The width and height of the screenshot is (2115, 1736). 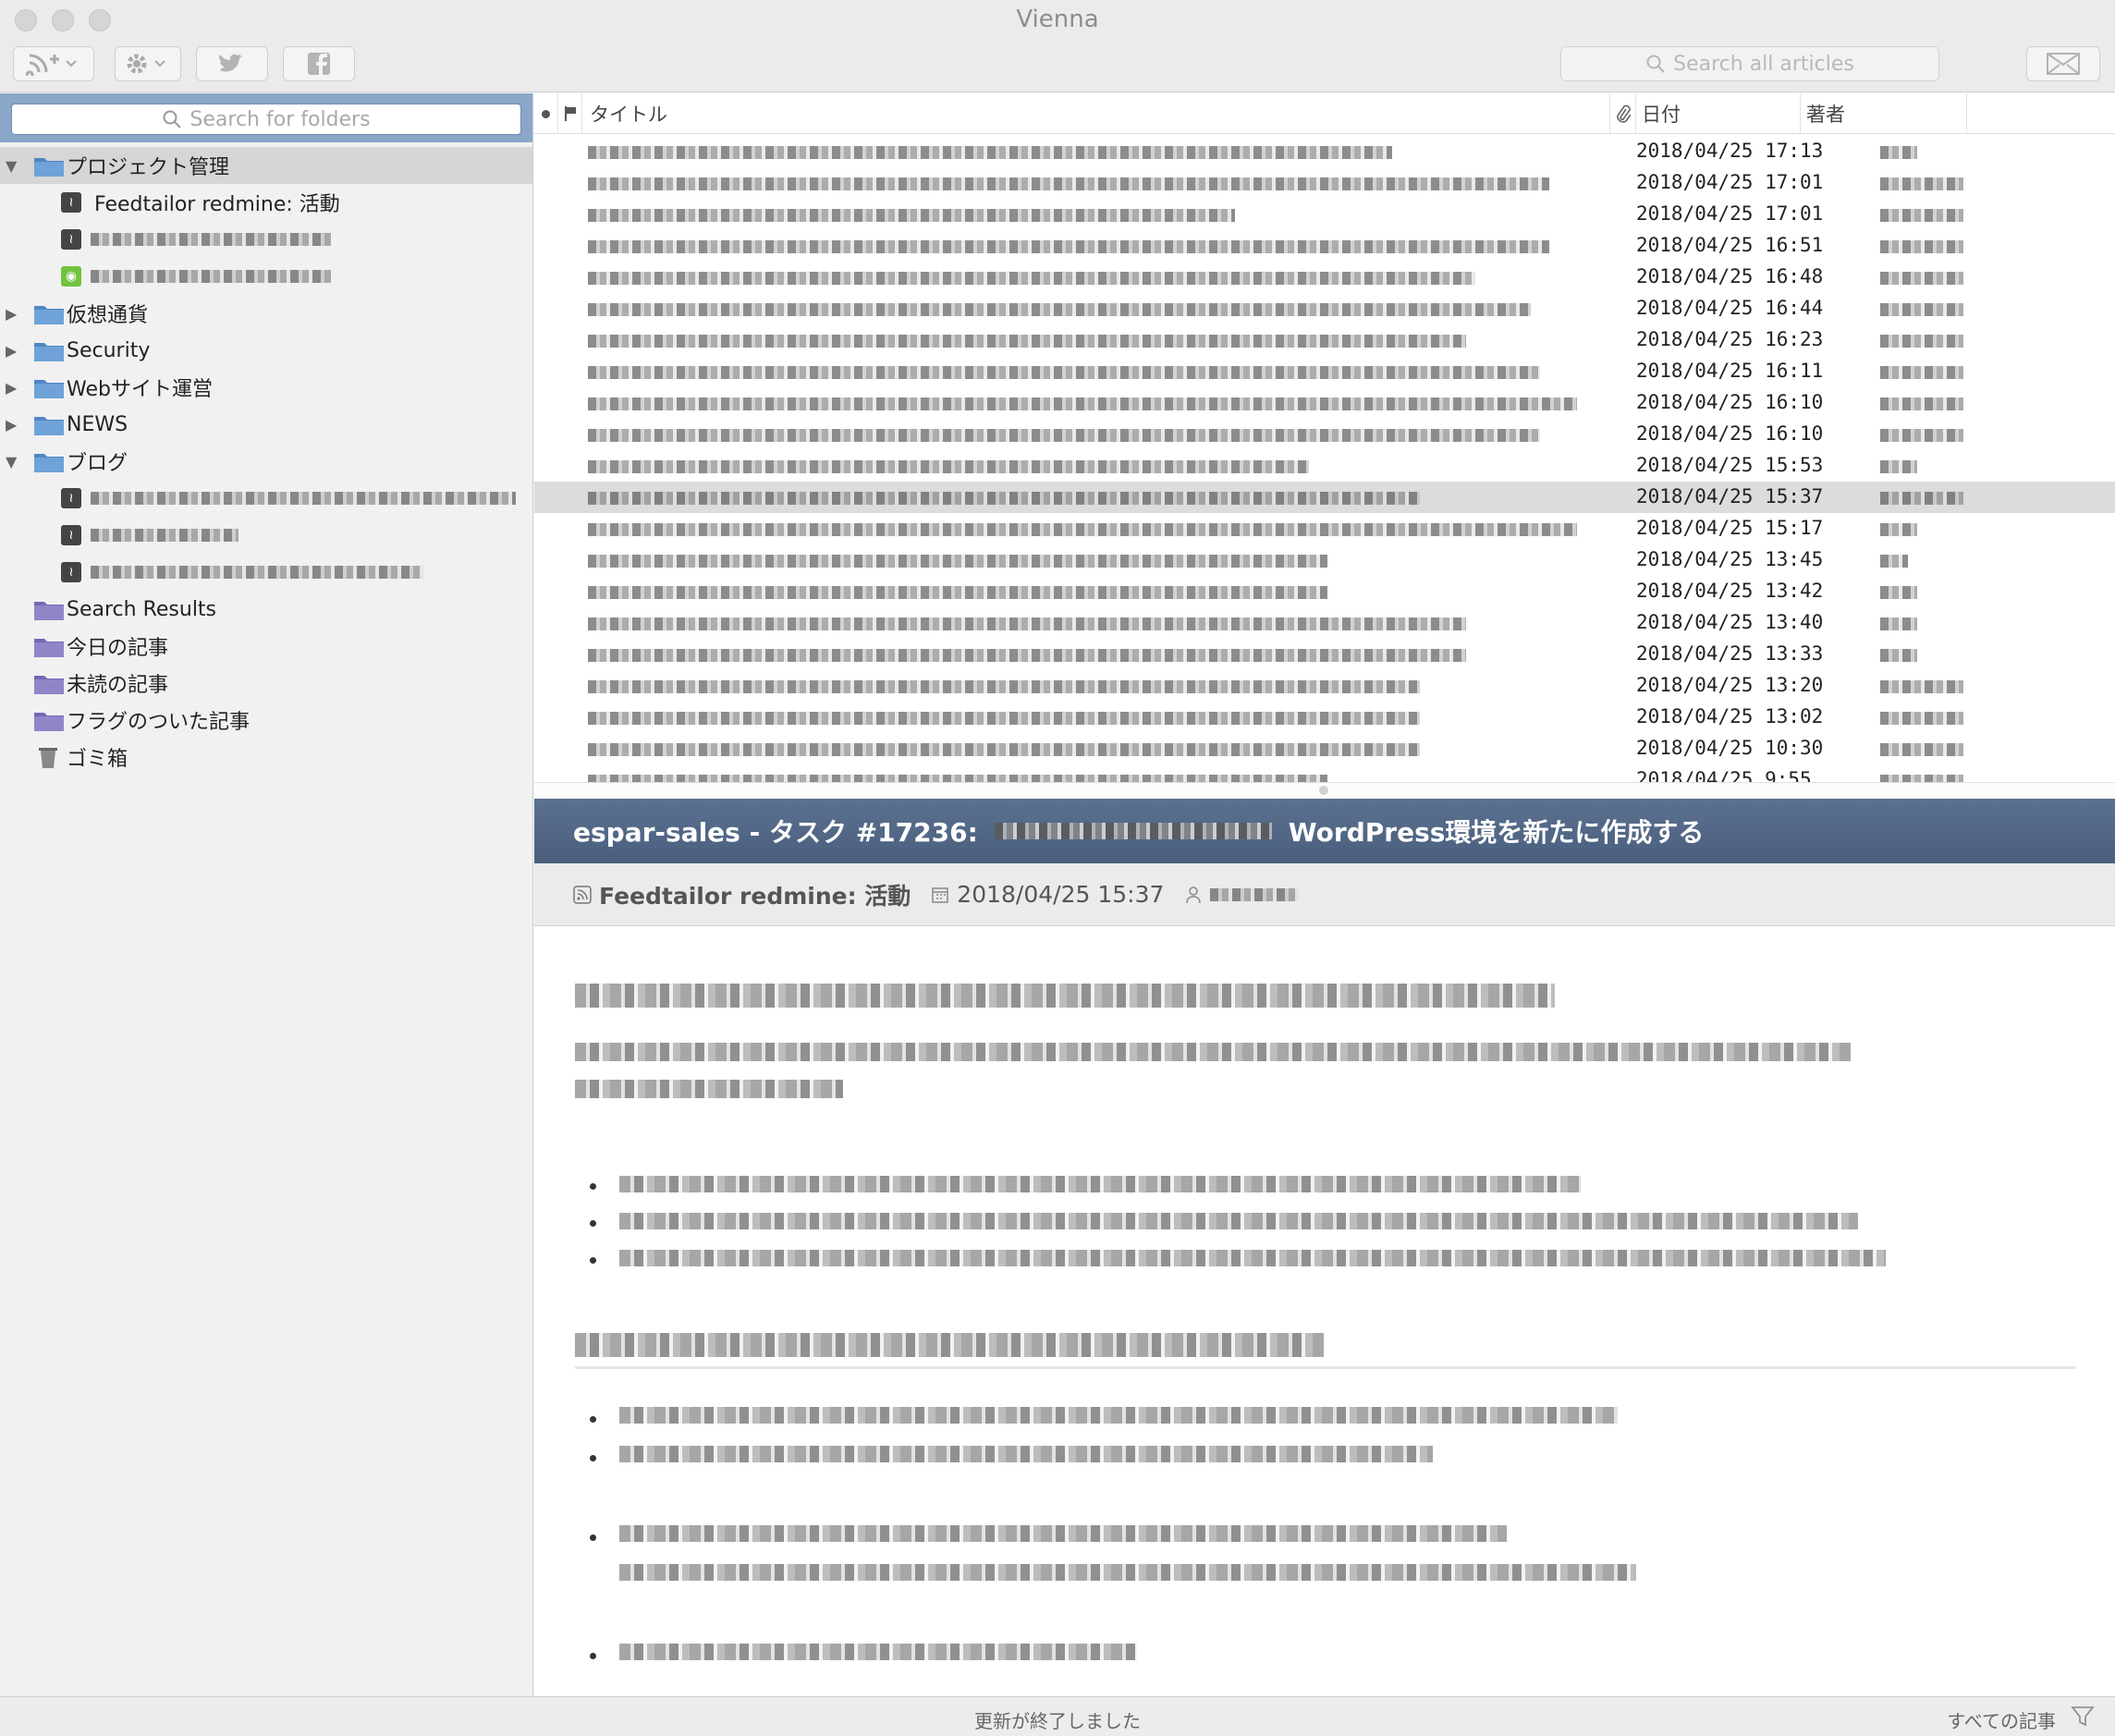 What do you see at coordinates (266, 757) in the screenshot?
I see `sidebar-item: ゴミ箱` at bounding box center [266, 757].